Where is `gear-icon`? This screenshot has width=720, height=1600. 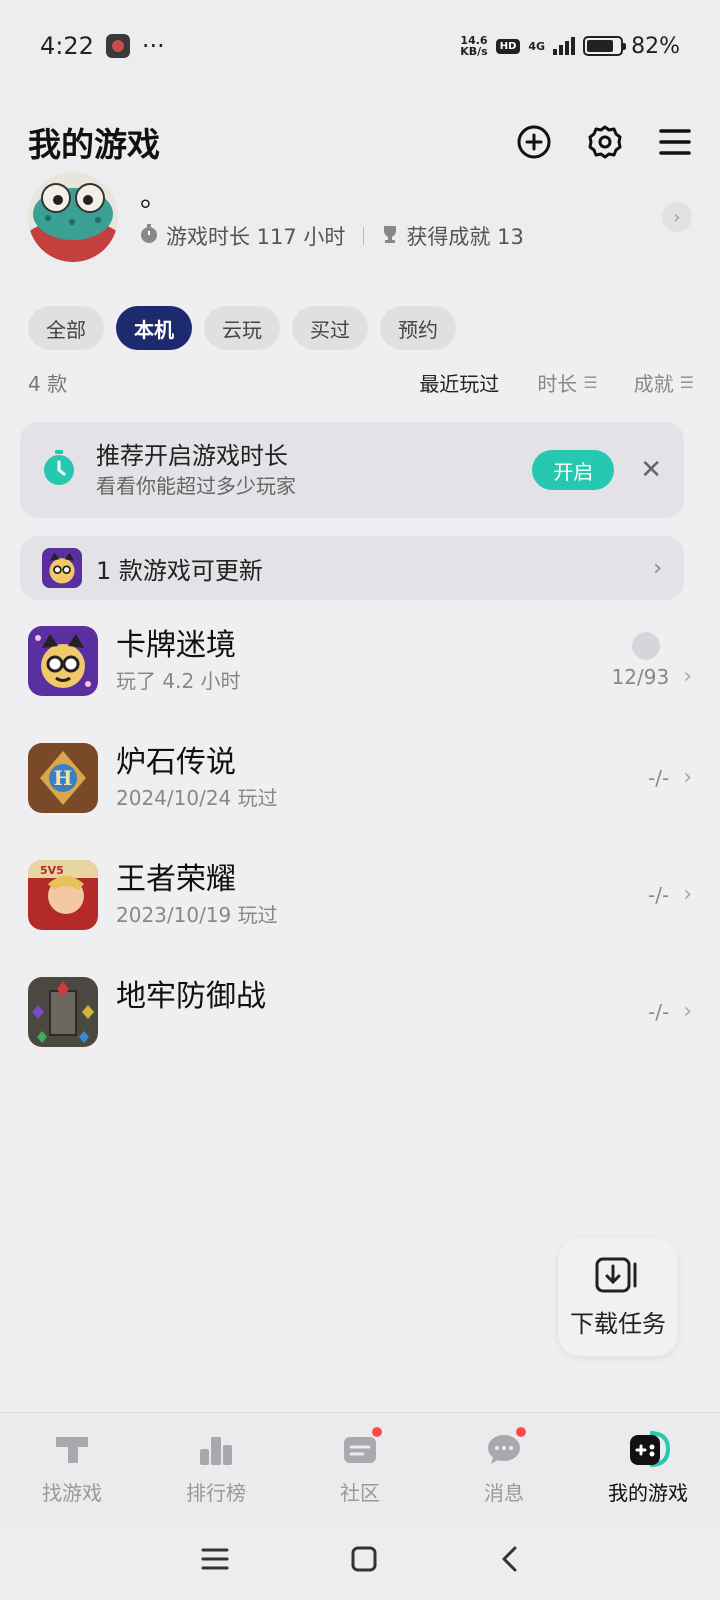
gear-icon is located at coordinates (605, 142).